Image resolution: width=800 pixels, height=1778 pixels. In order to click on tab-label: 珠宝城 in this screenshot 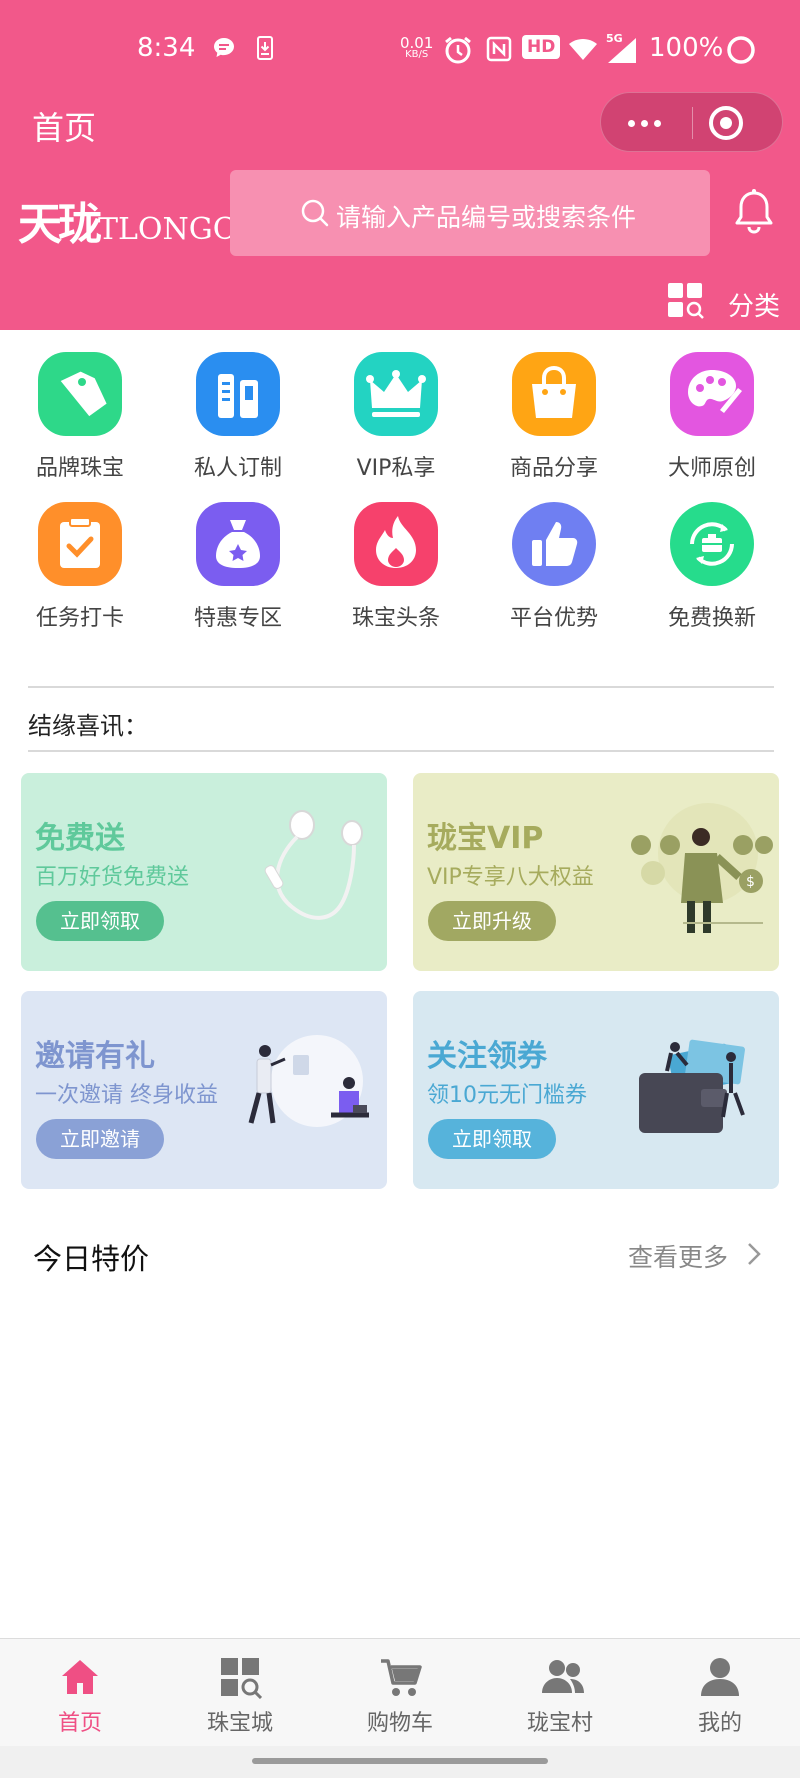, I will do `click(239, 1723)`.